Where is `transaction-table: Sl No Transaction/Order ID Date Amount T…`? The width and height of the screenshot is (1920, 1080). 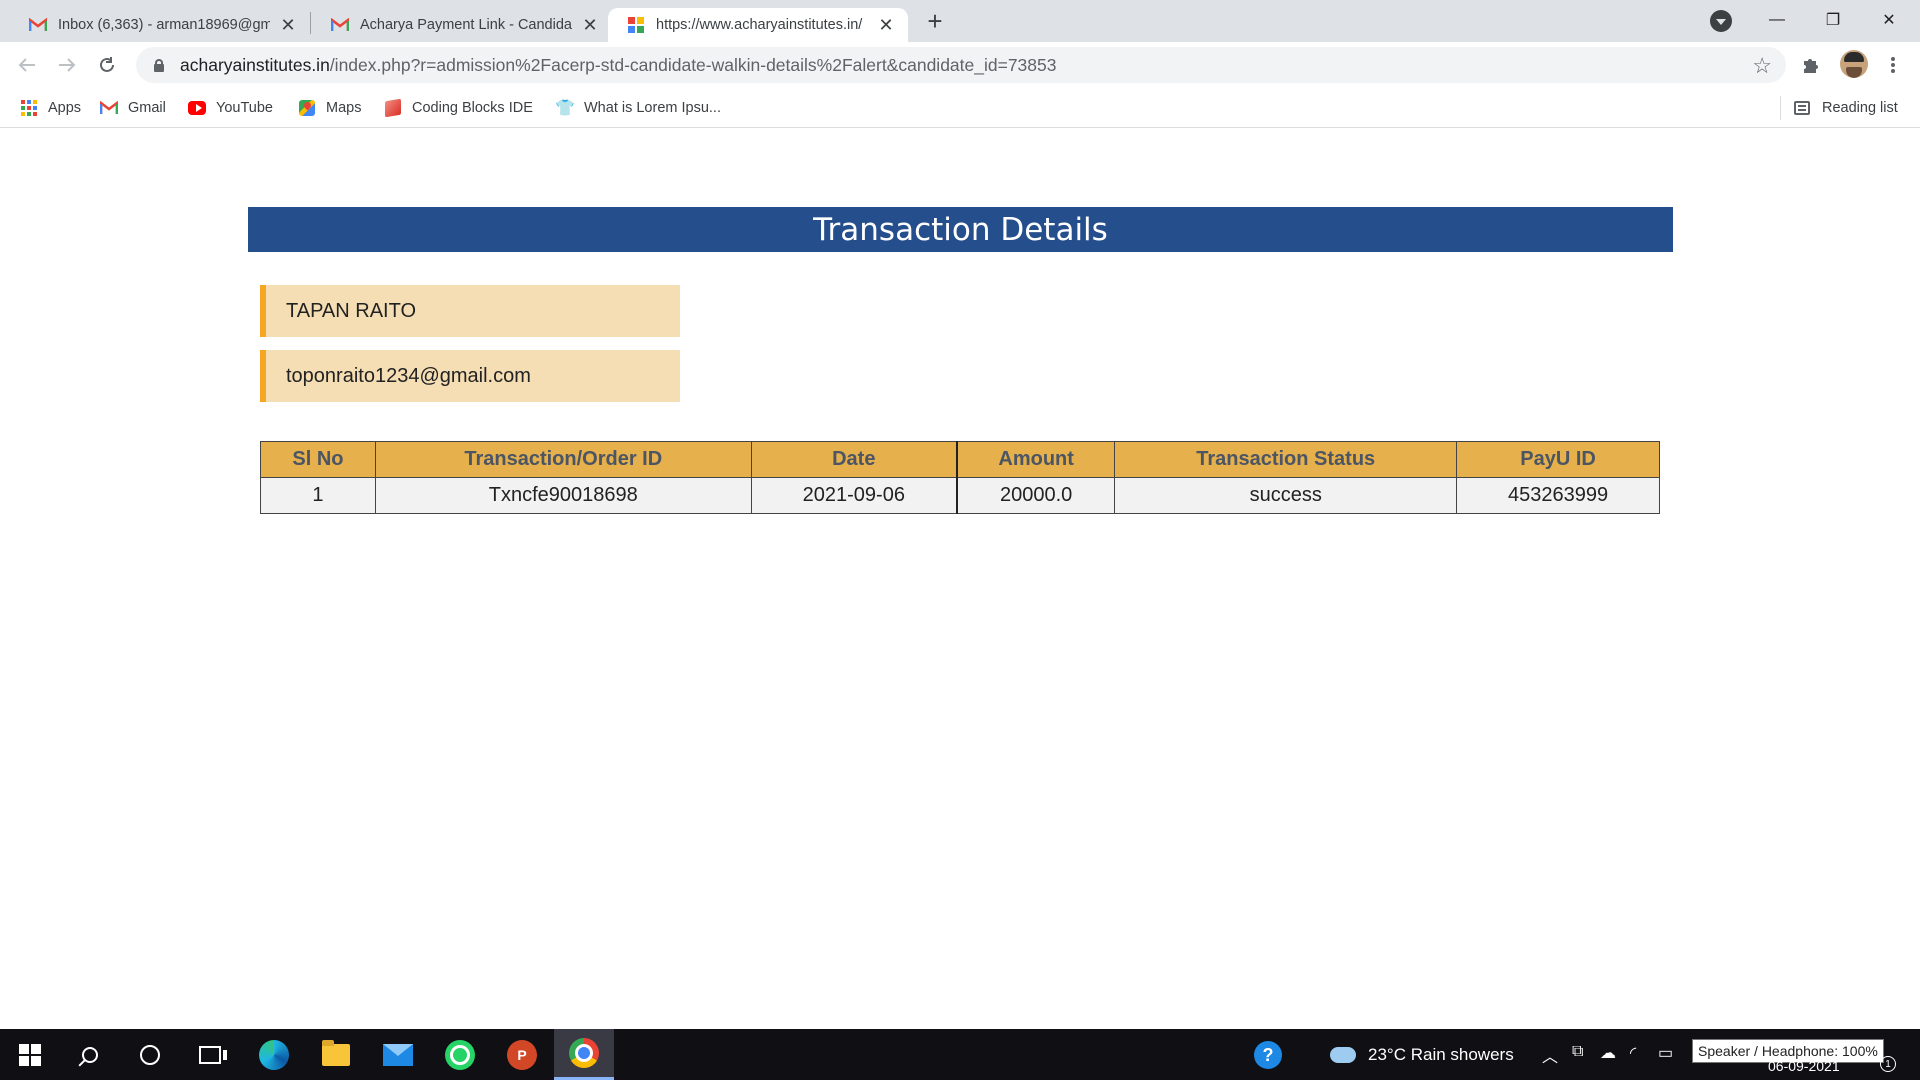
transaction-table: Sl No Transaction/Order ID Date Amount T… is located at coordinates (960, 477).